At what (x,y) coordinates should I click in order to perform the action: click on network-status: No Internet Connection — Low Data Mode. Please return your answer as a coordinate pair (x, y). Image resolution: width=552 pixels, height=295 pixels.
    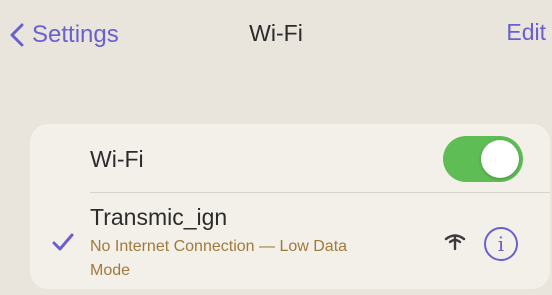
    Looking at the image, I should click on (219, 258).